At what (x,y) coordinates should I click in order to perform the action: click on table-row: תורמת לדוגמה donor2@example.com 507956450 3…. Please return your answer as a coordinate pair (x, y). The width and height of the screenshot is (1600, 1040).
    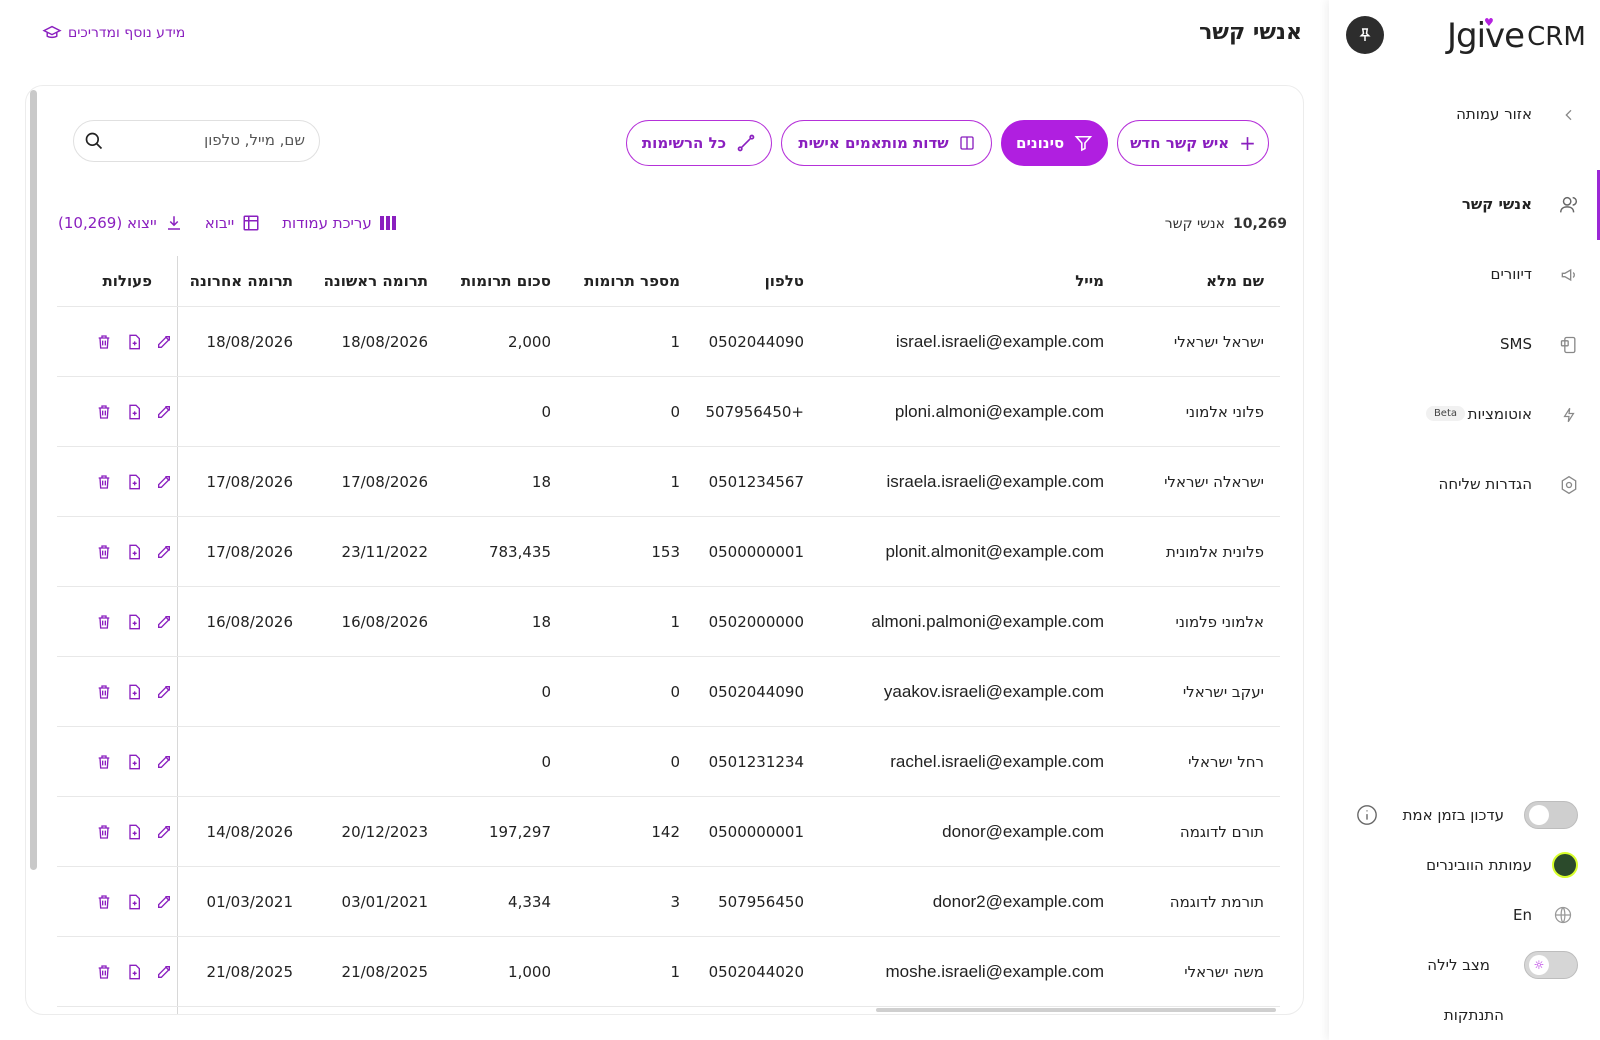
    Looking at the image, I should click on (668, 902).